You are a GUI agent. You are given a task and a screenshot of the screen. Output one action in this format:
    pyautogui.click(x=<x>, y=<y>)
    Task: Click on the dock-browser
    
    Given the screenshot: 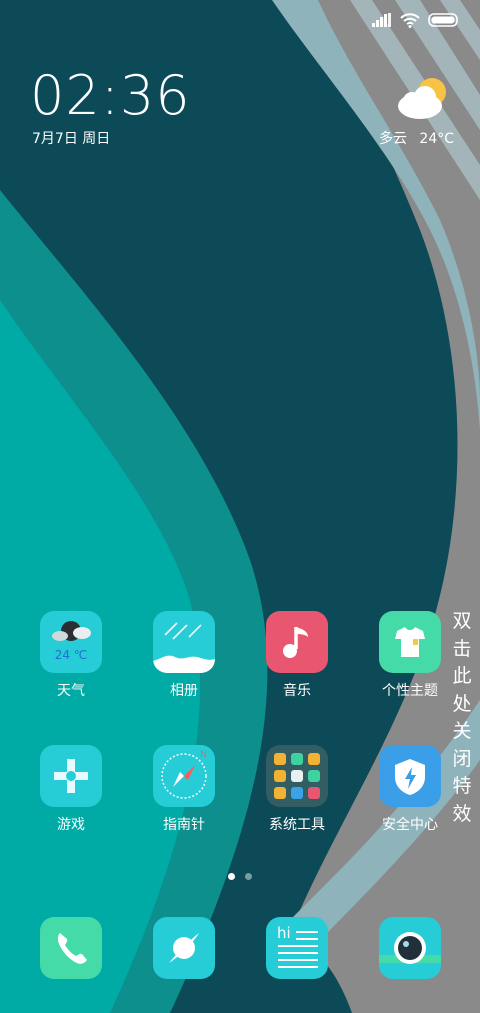 What is the action you would take?
    pyautogui.click(x=184, y=948)
    